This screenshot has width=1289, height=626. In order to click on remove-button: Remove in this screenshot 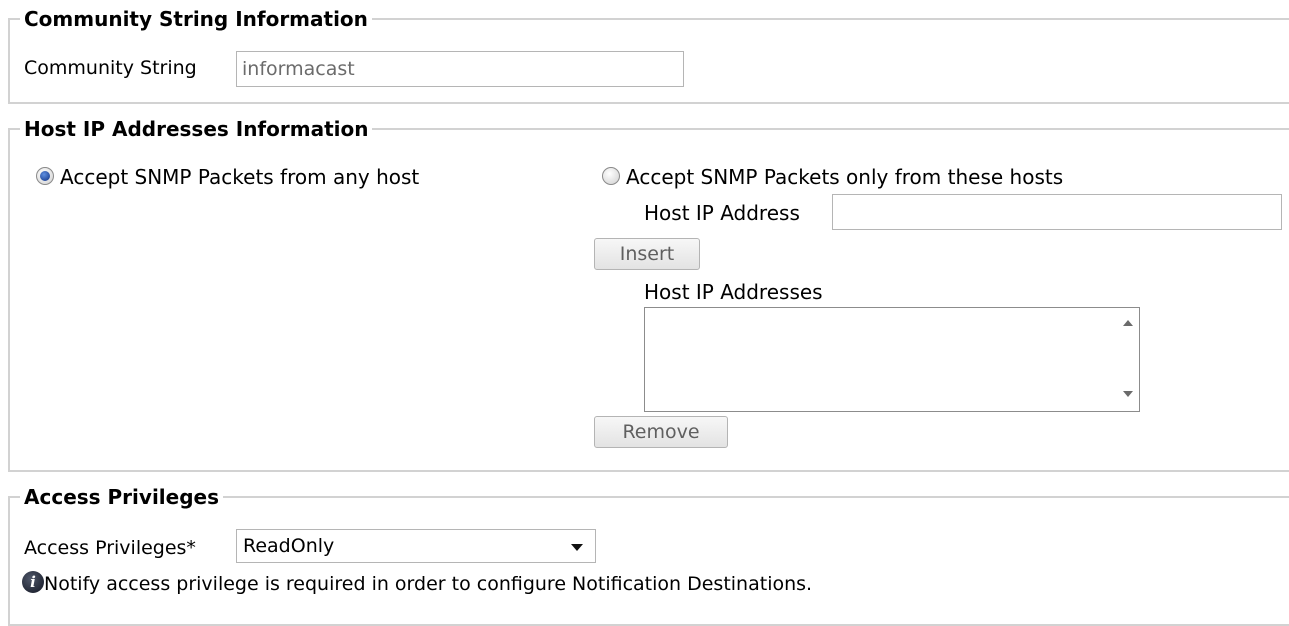, I will do `click(661, 432)`.